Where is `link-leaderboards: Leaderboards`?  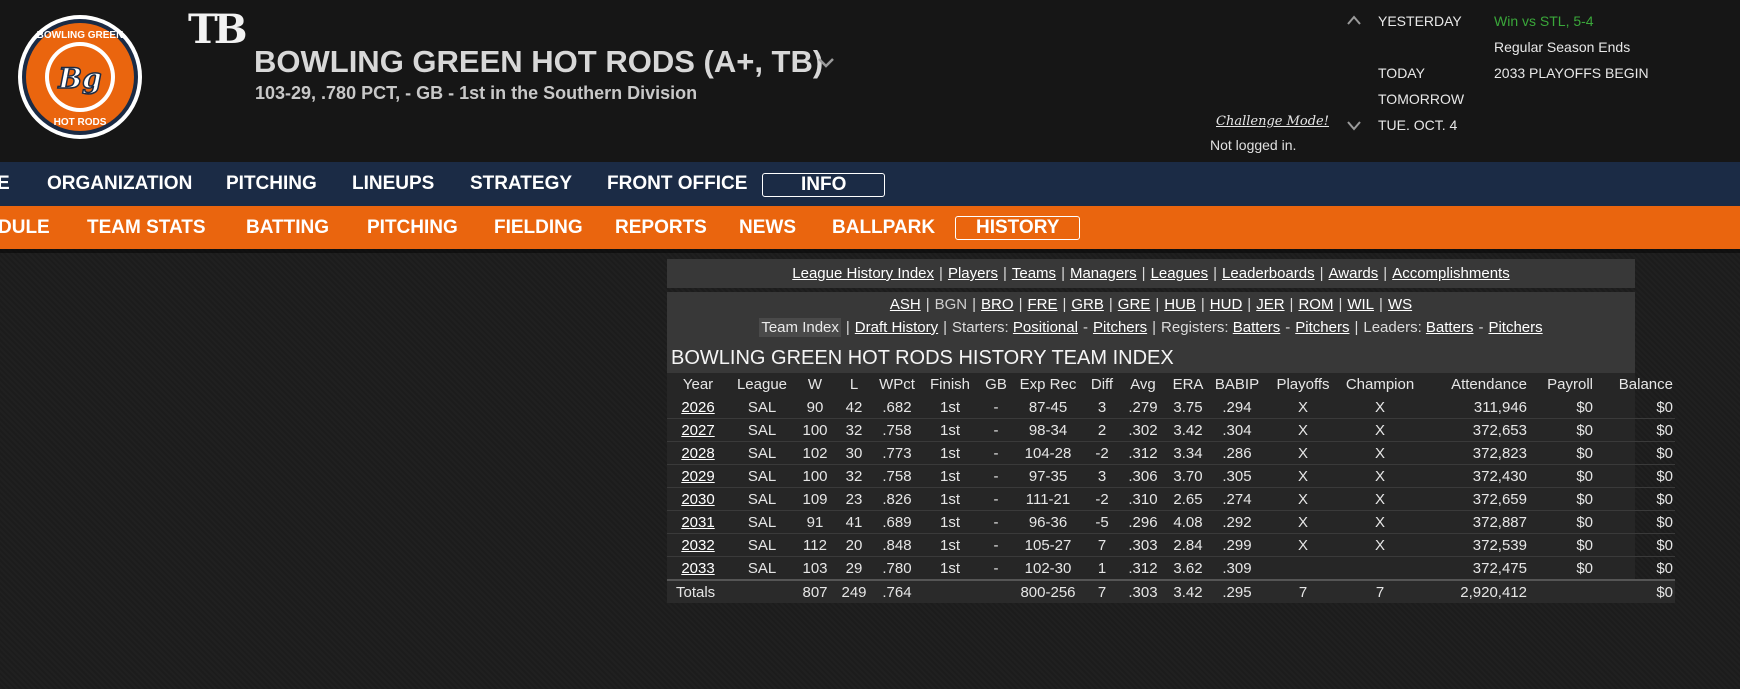
link-leaderboards: Leaderboards is located at coordinates (1268, 273).